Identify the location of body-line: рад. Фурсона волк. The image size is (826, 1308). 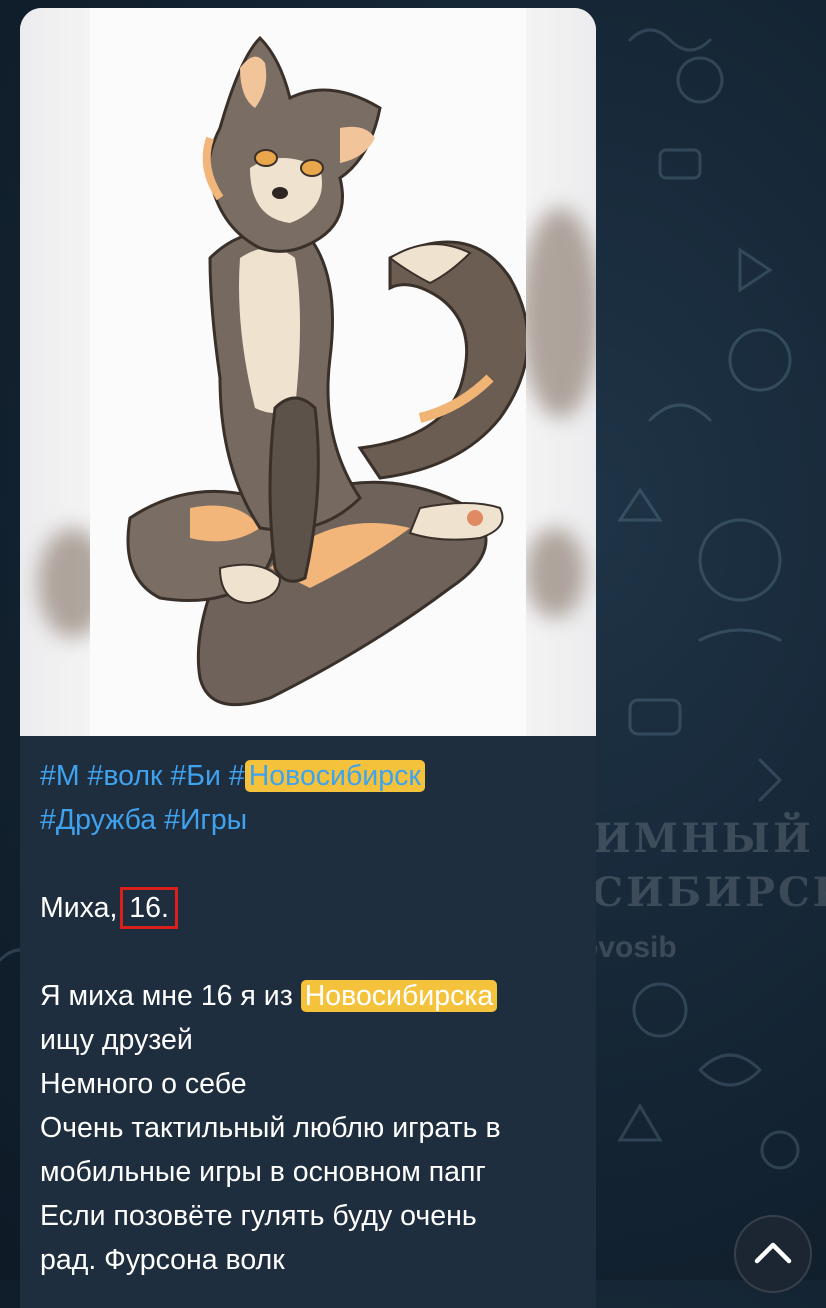
(162, 1260).